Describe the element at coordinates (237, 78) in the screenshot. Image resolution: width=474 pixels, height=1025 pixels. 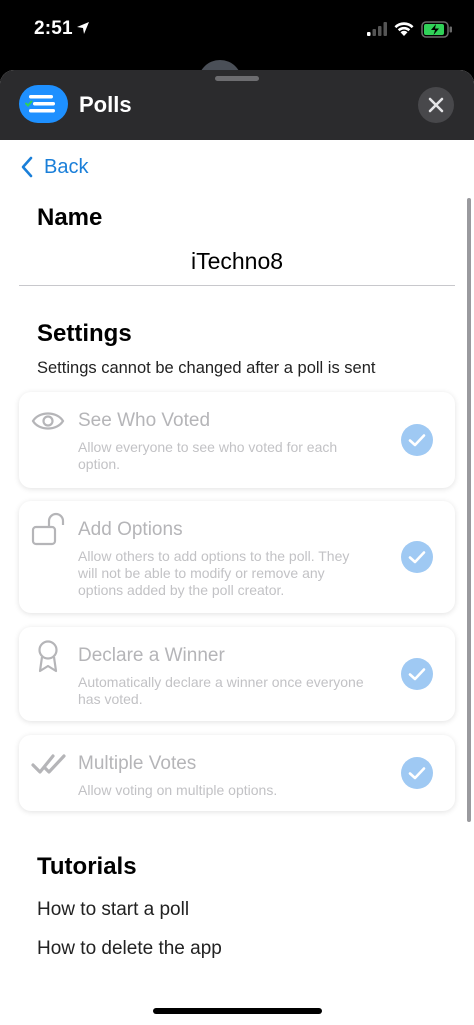
I see `sheet-grabber` at that location.